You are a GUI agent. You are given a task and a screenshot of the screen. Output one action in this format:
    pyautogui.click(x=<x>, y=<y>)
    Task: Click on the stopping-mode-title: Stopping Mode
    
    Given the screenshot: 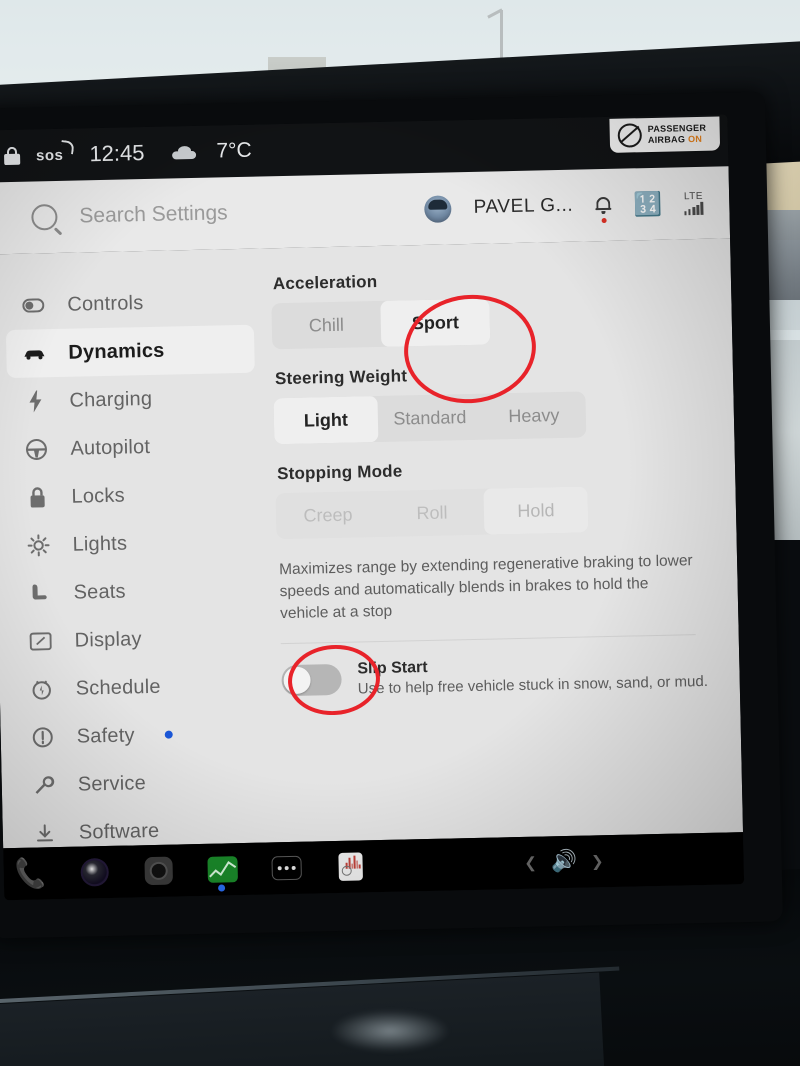 What is the action you would take?
    pyautogui.click(x=339, y=472)
    